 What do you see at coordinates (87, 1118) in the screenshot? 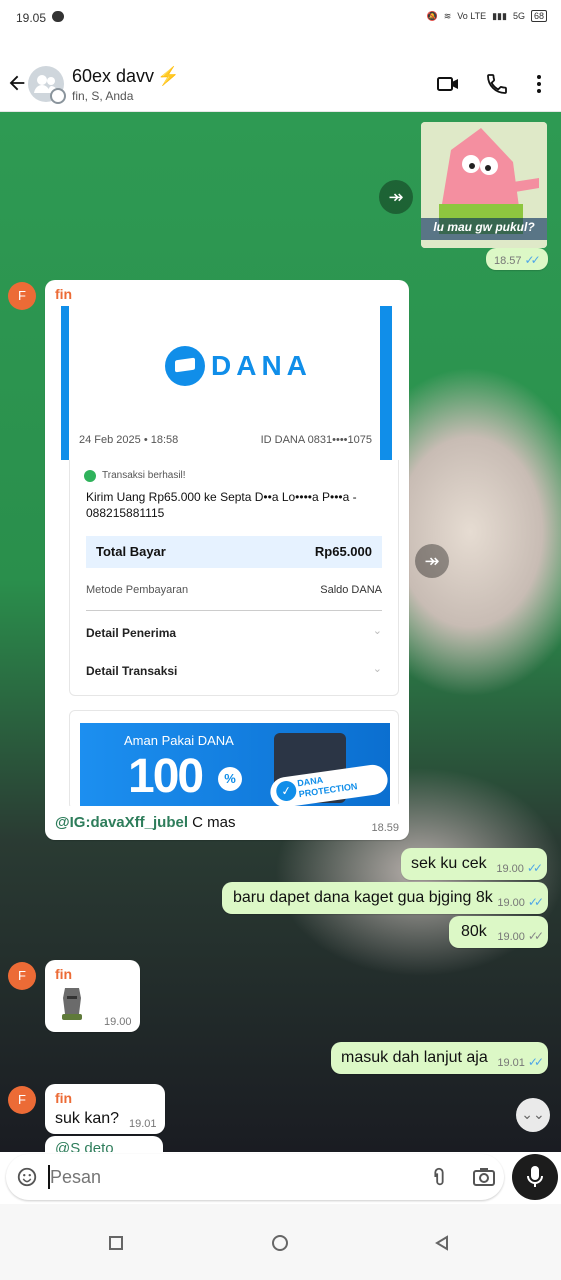
I see `message-text: suk kan?` at bounding box center [87, 1118].